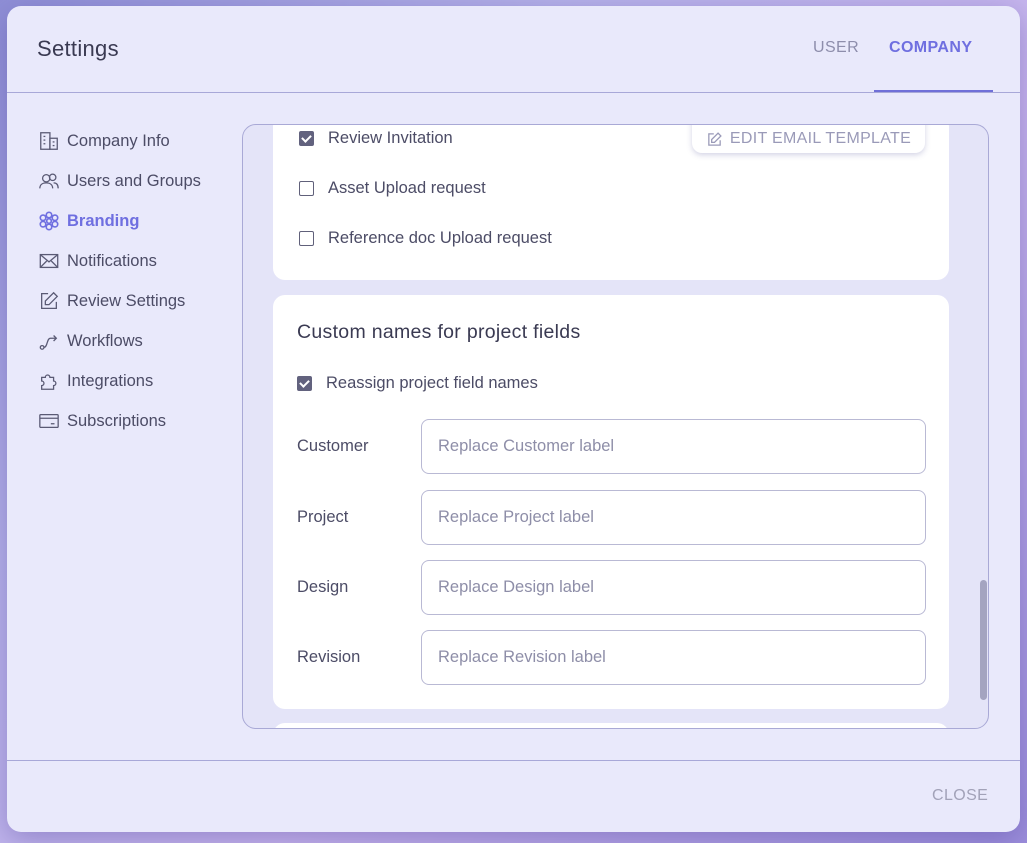  Describe the element at coordinates (673, 657) in the screenshot. I see `revision-input` at that location.